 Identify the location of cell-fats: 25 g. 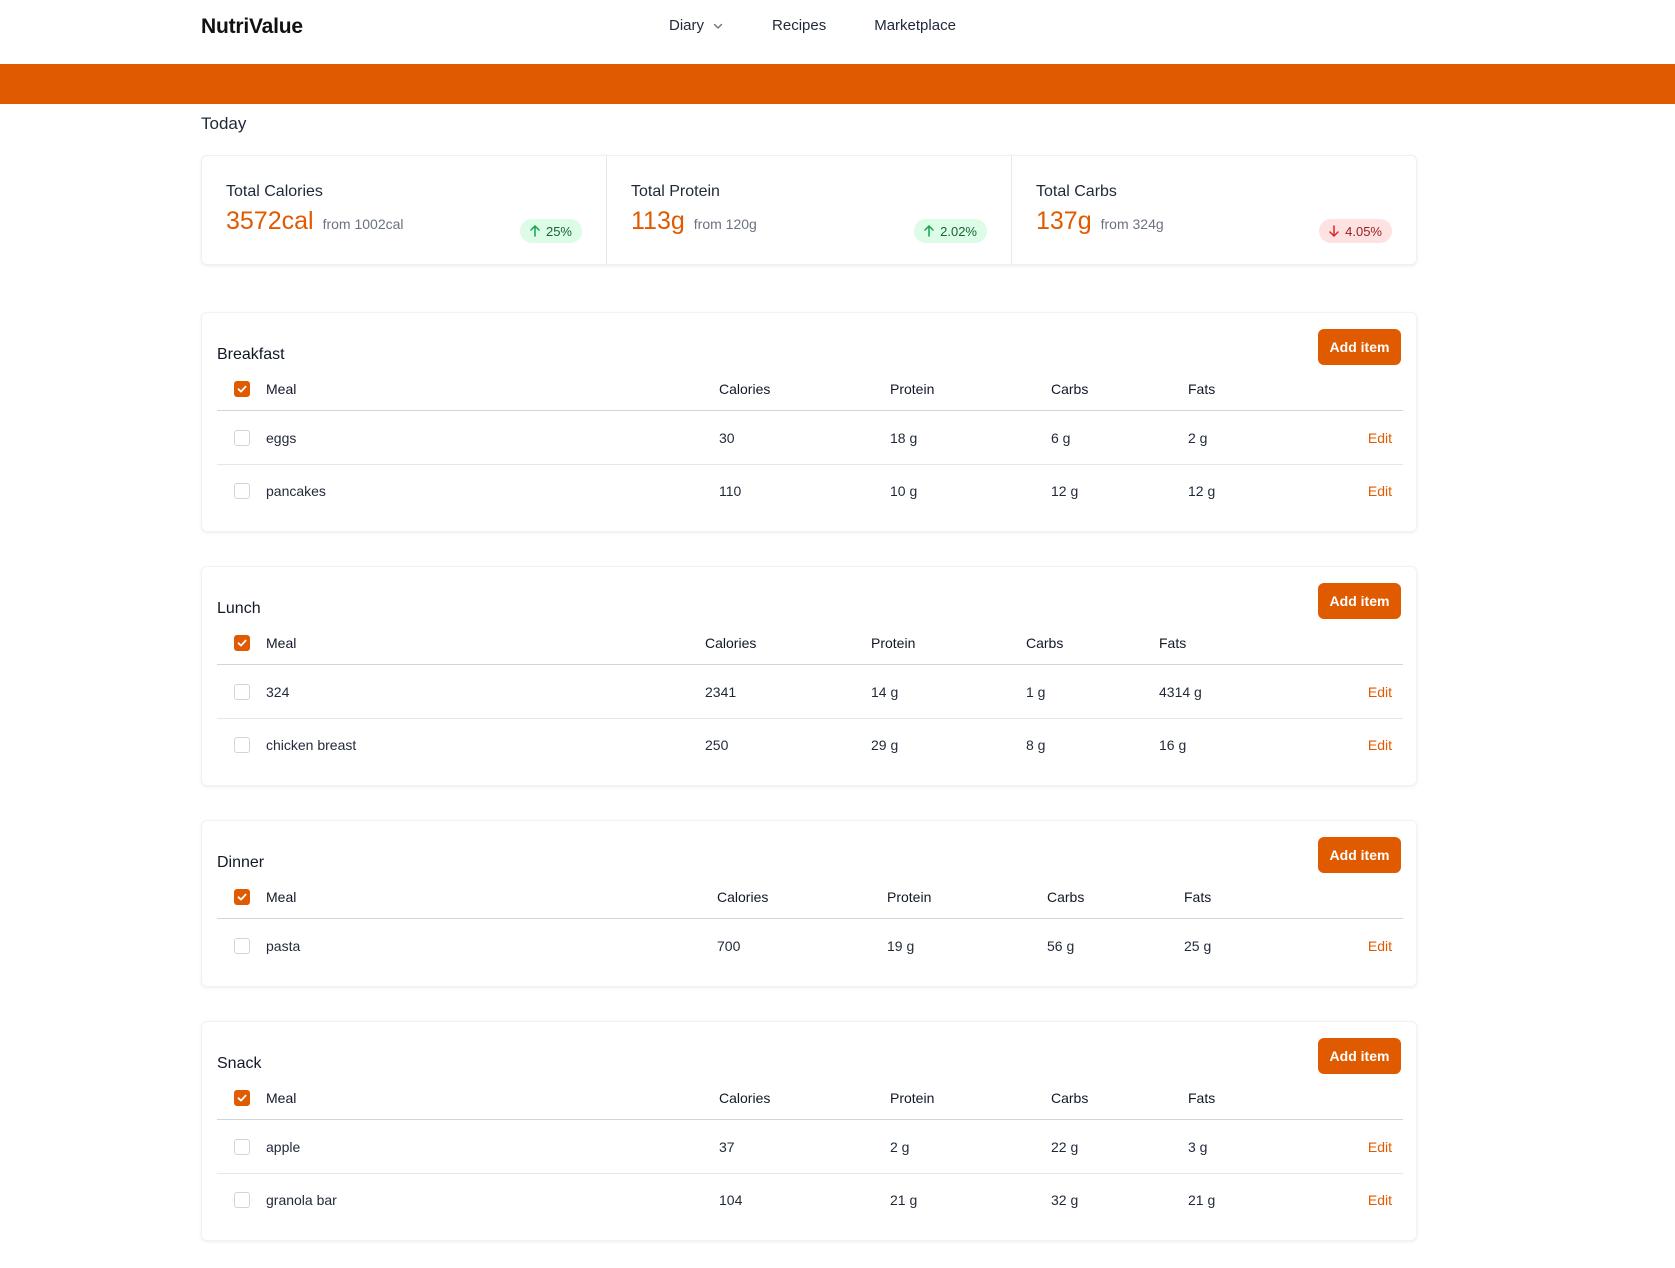
(1198, 945).